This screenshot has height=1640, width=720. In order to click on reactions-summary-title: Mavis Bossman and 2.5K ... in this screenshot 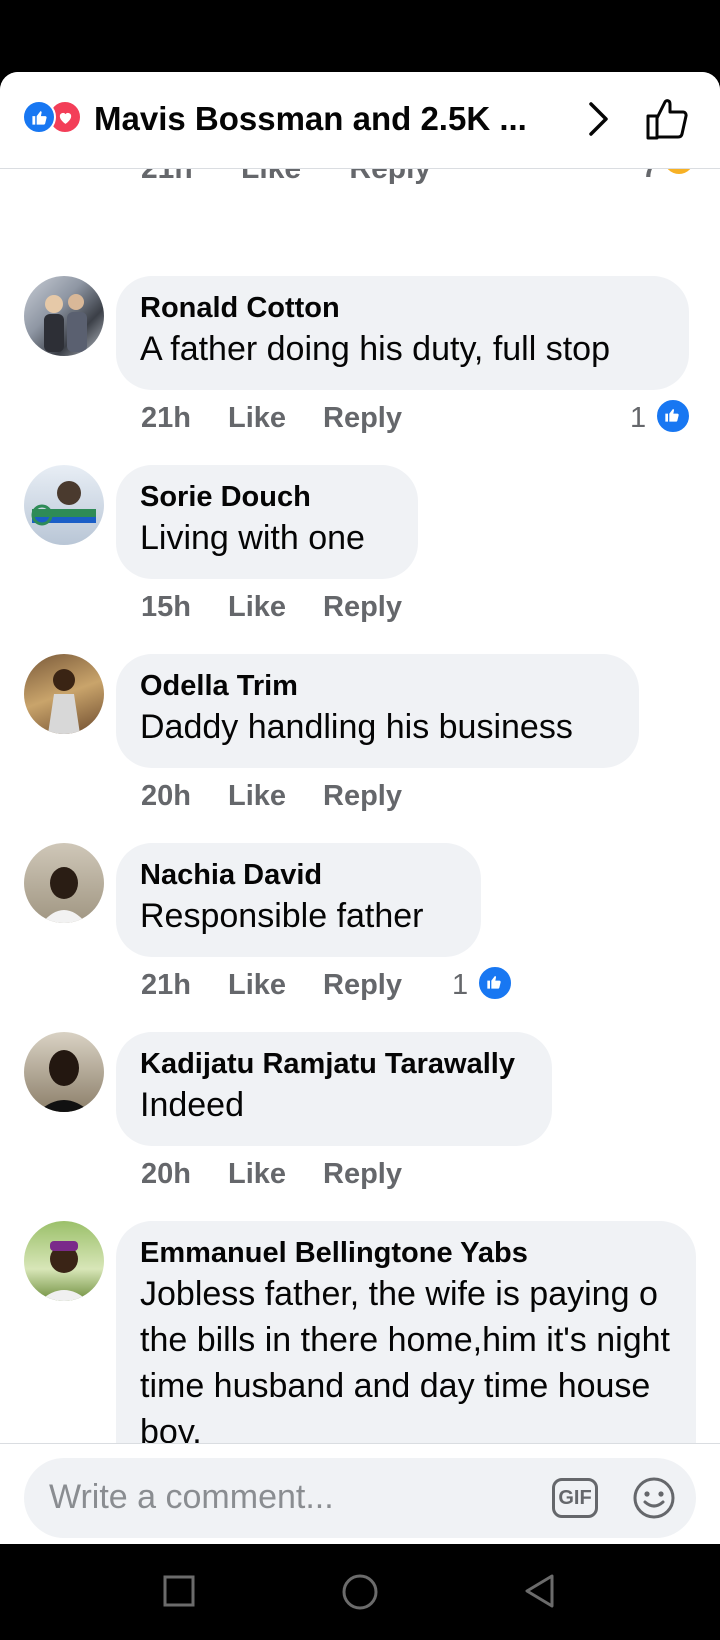, I will do `click(310, 119)`.